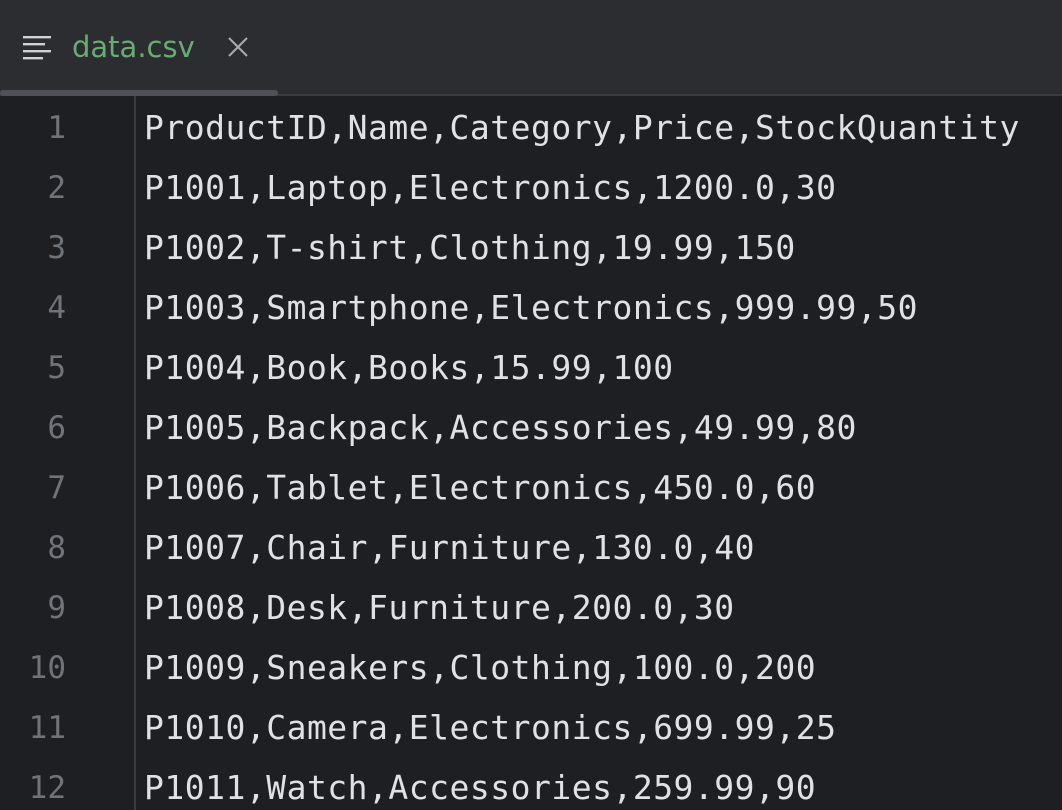 The height and width of the screenshot is (810, 1062). I want to click on code-line: P1004,Book,Books,15.99,100, so click(409, 368).